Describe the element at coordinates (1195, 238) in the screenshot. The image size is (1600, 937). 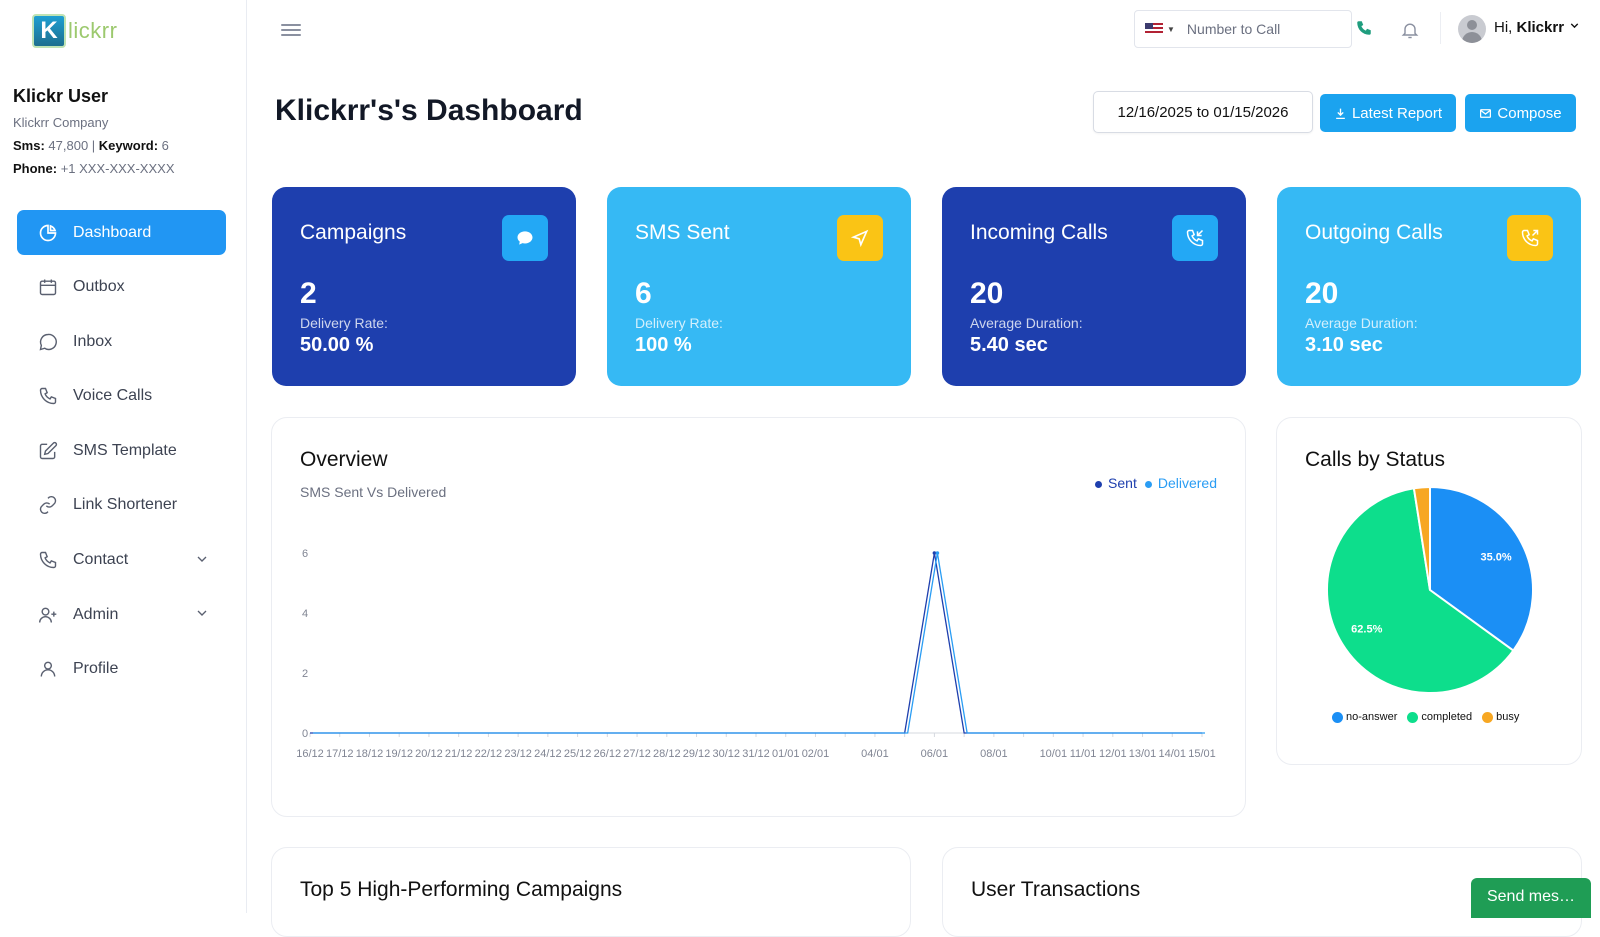
I see `phone-incoming-icon` at that location.